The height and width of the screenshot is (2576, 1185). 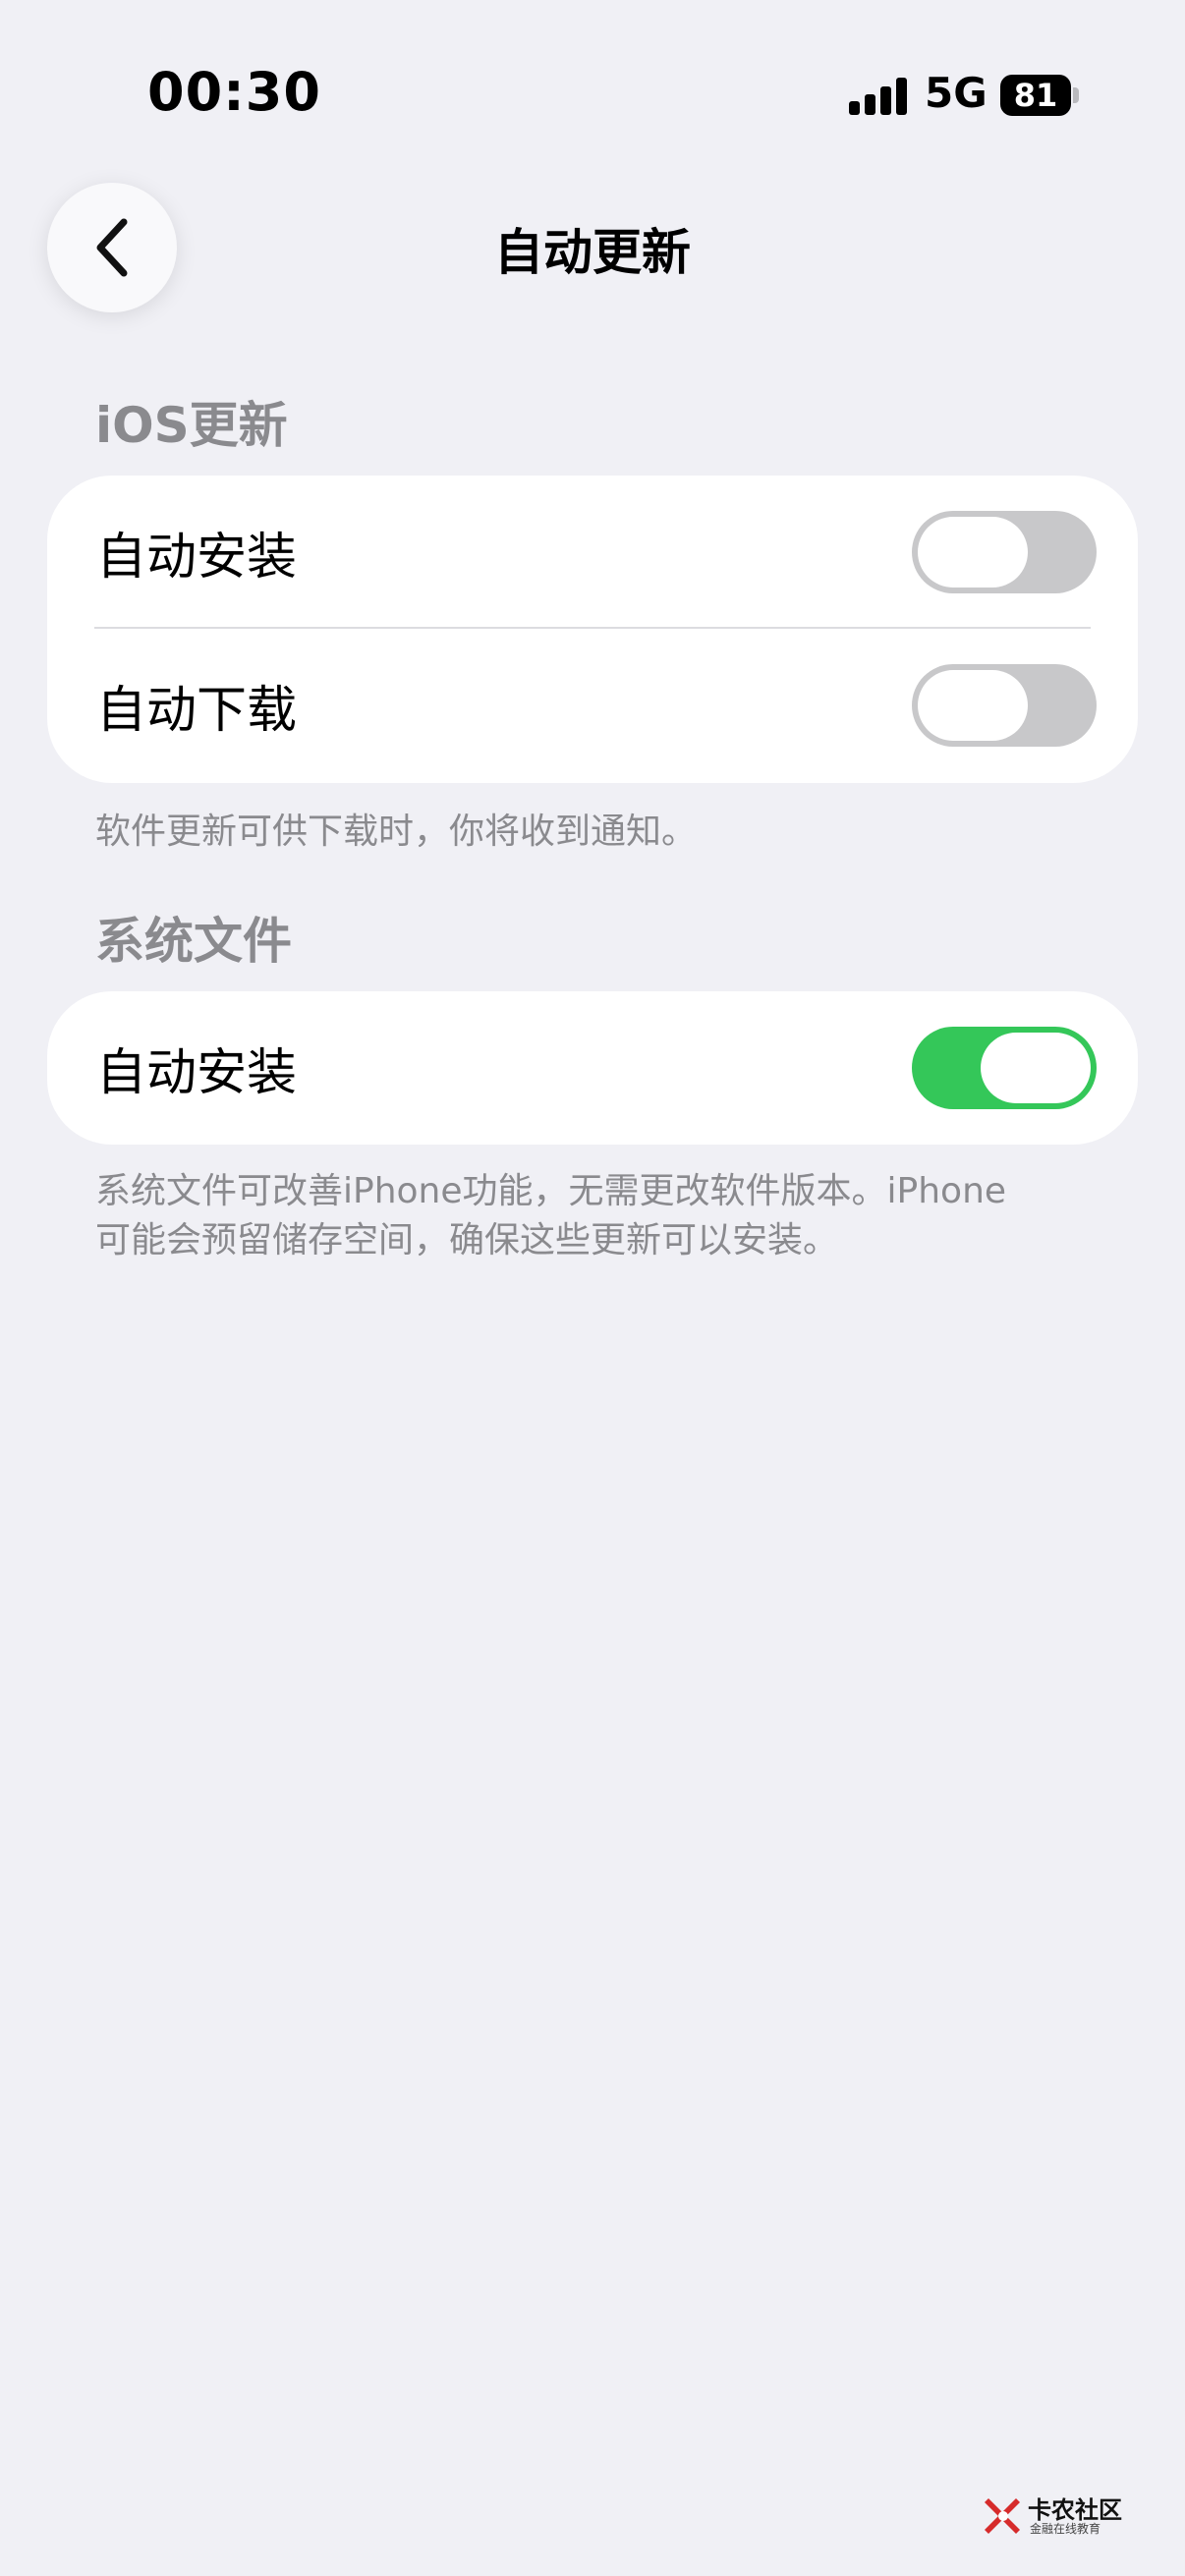 What do you see at coordinates (551, 1191) in the screenshot?
I see `footnote-line: 系统文件可改善iPhone功能，无需更改软件版本。iPhone` at bounding box center [551, 1191].